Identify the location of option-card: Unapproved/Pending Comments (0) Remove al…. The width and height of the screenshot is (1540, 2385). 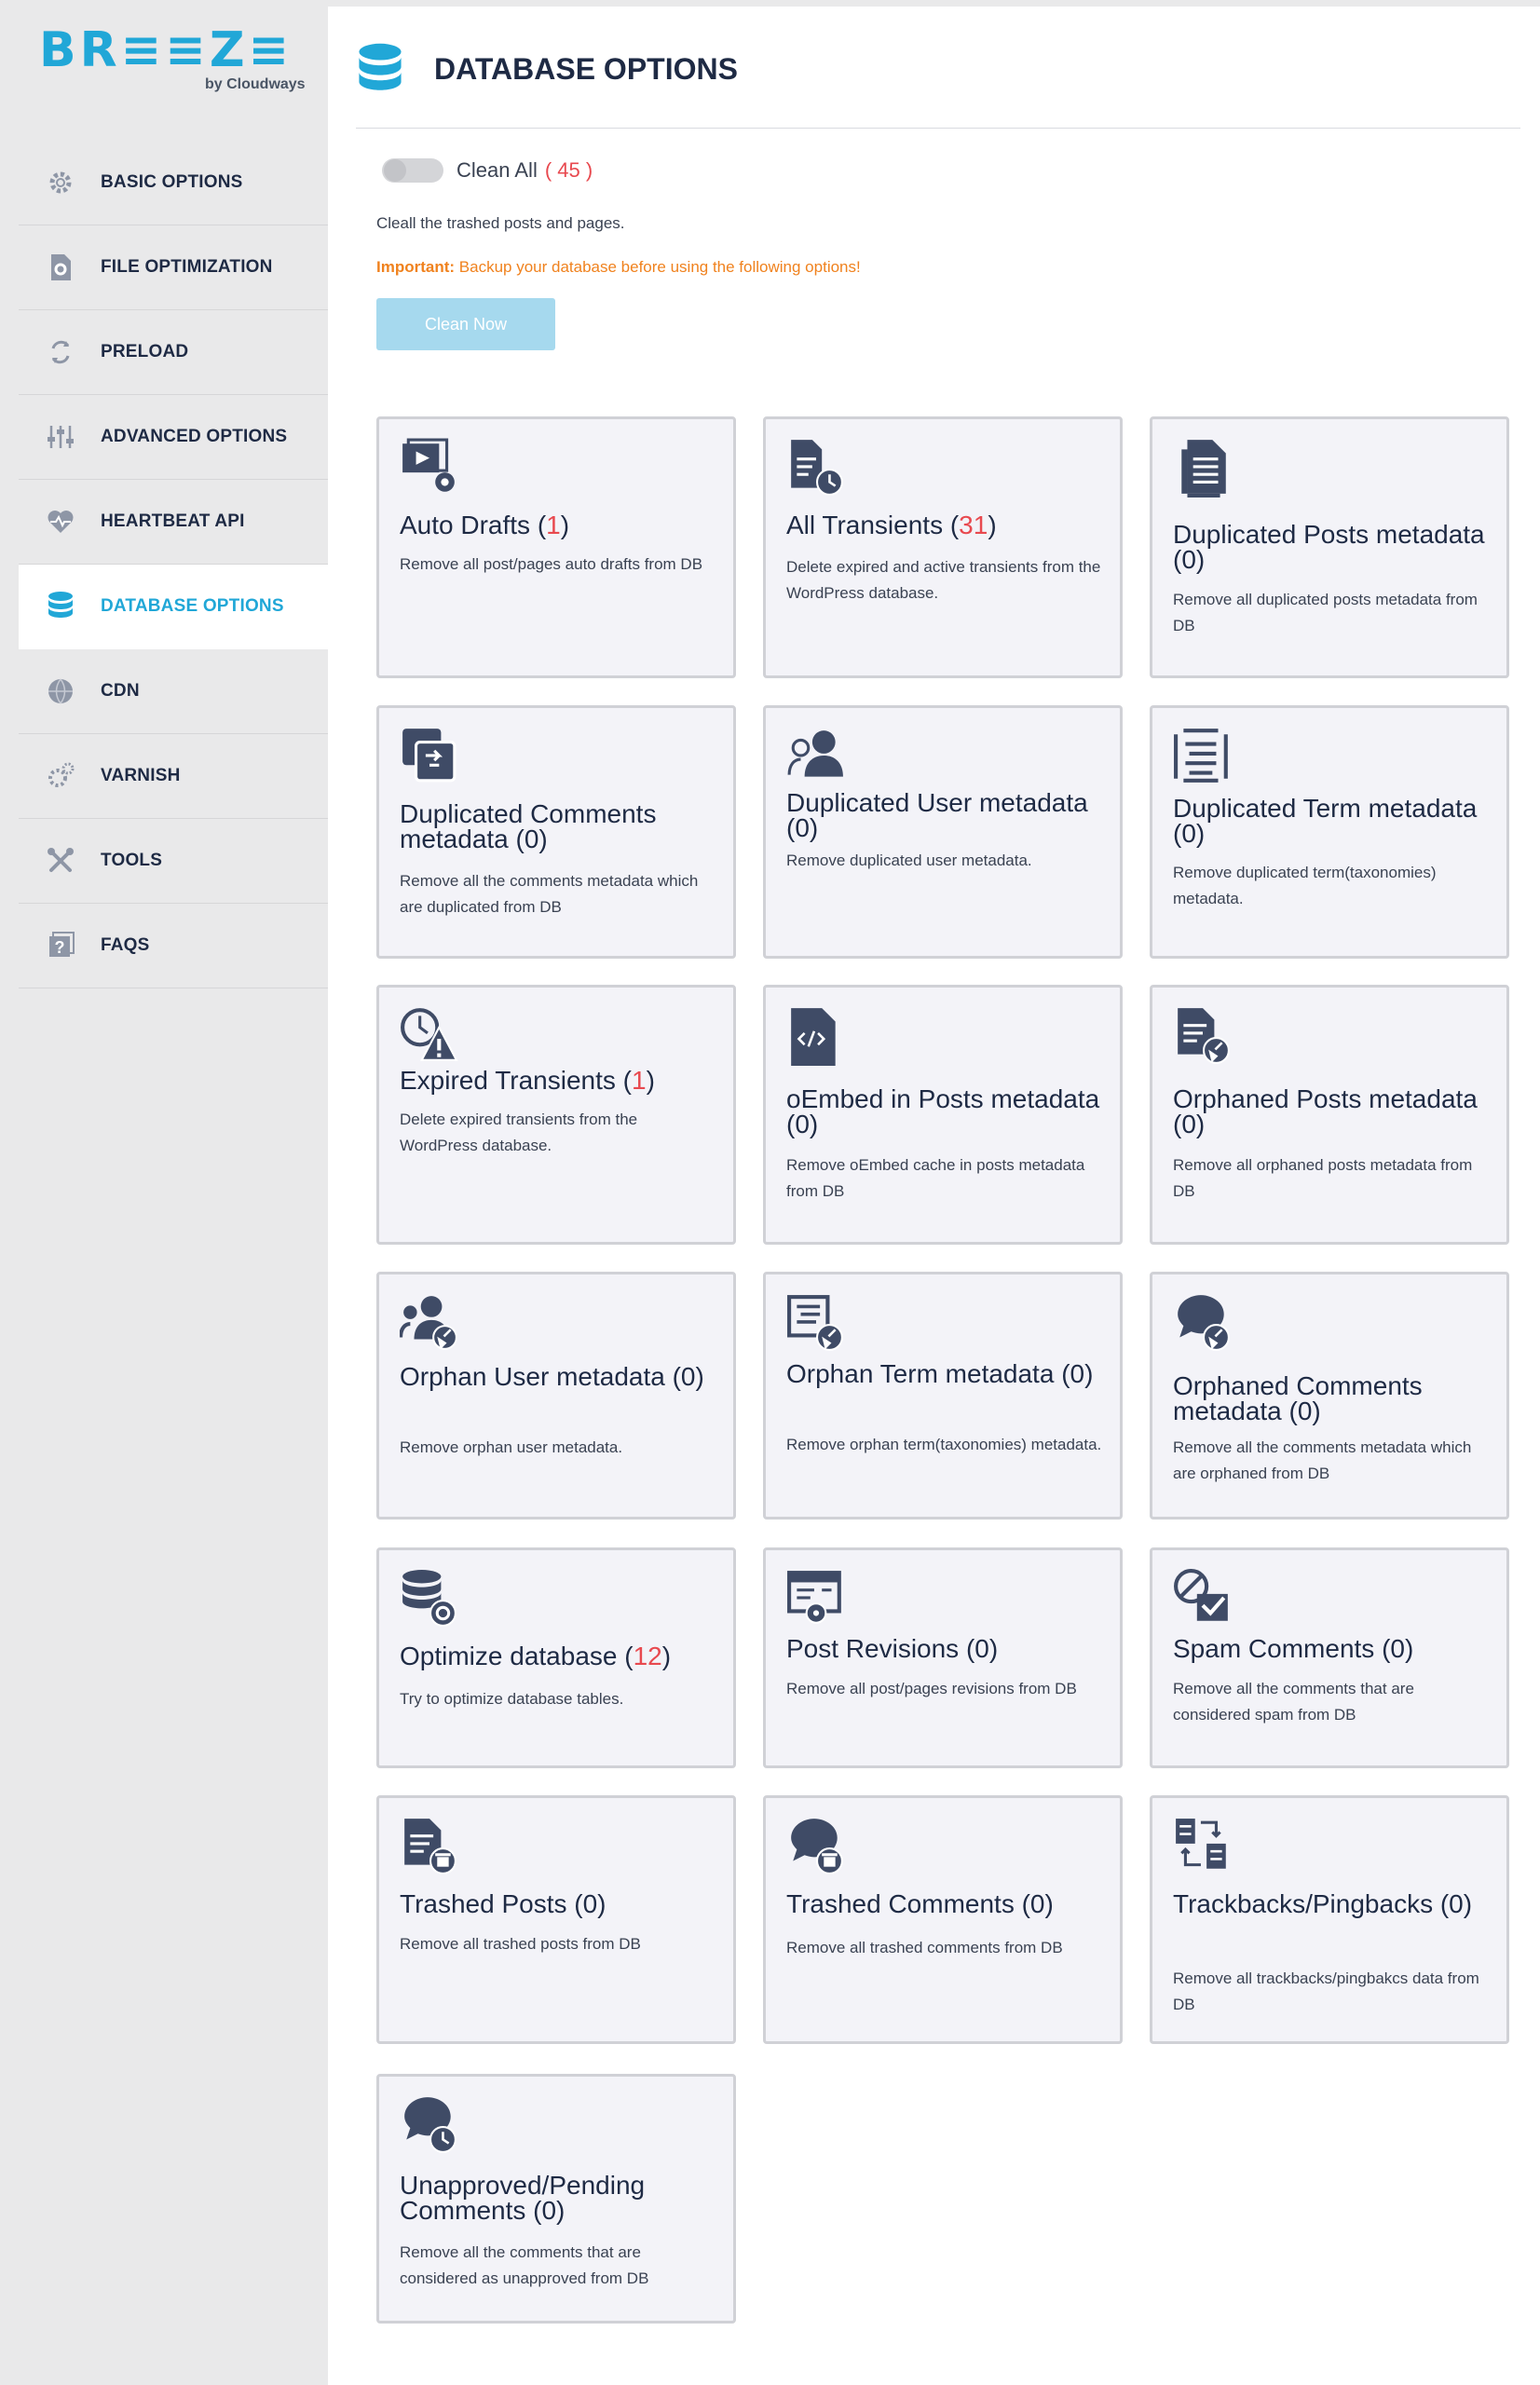
(556, 2199).